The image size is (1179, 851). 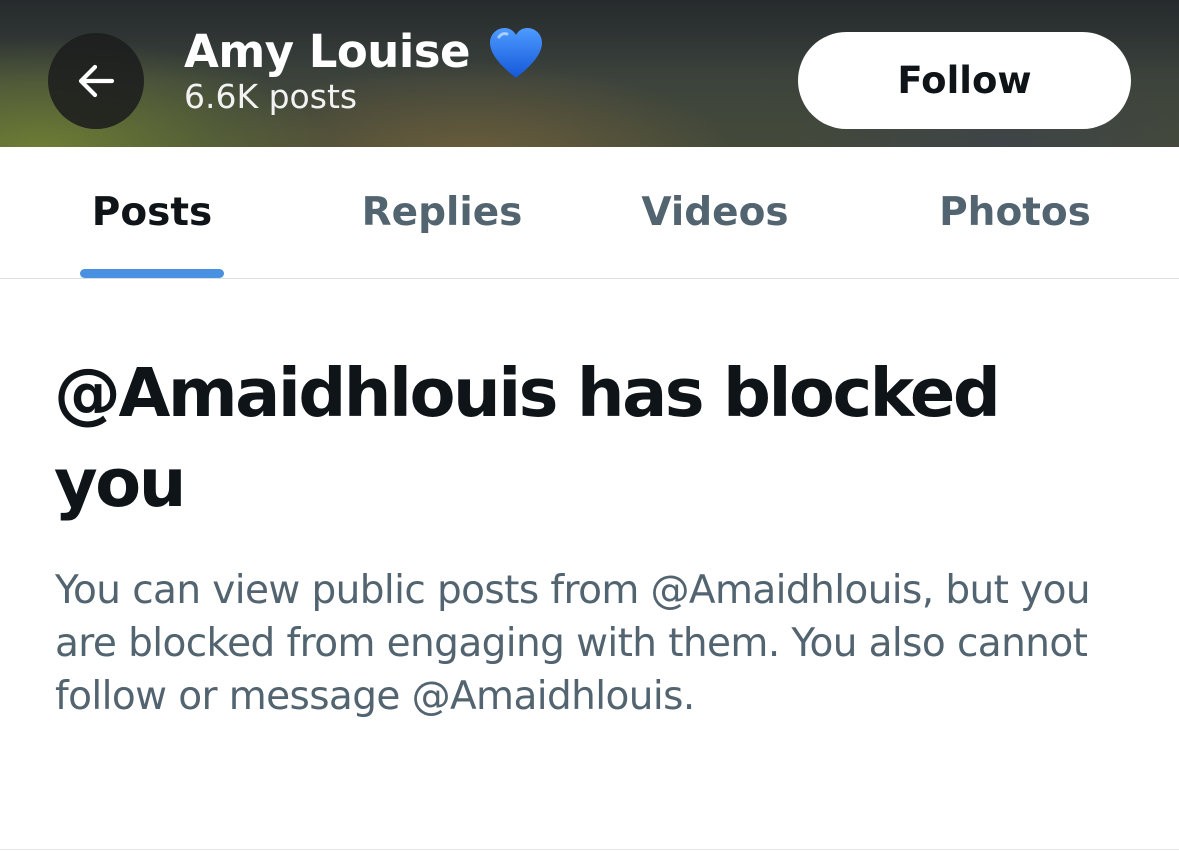 I want to click on tab-posts: Posts, so click(x=152, y=212).